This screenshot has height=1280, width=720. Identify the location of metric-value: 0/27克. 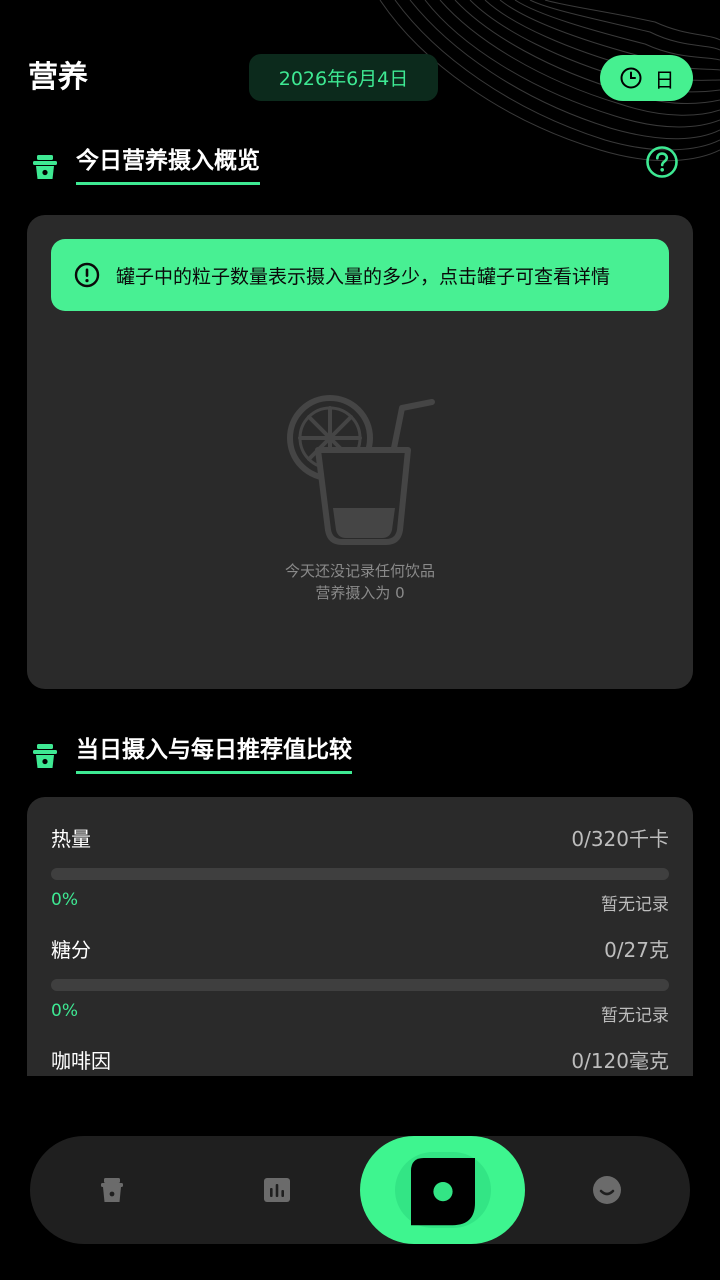
(636, 950).